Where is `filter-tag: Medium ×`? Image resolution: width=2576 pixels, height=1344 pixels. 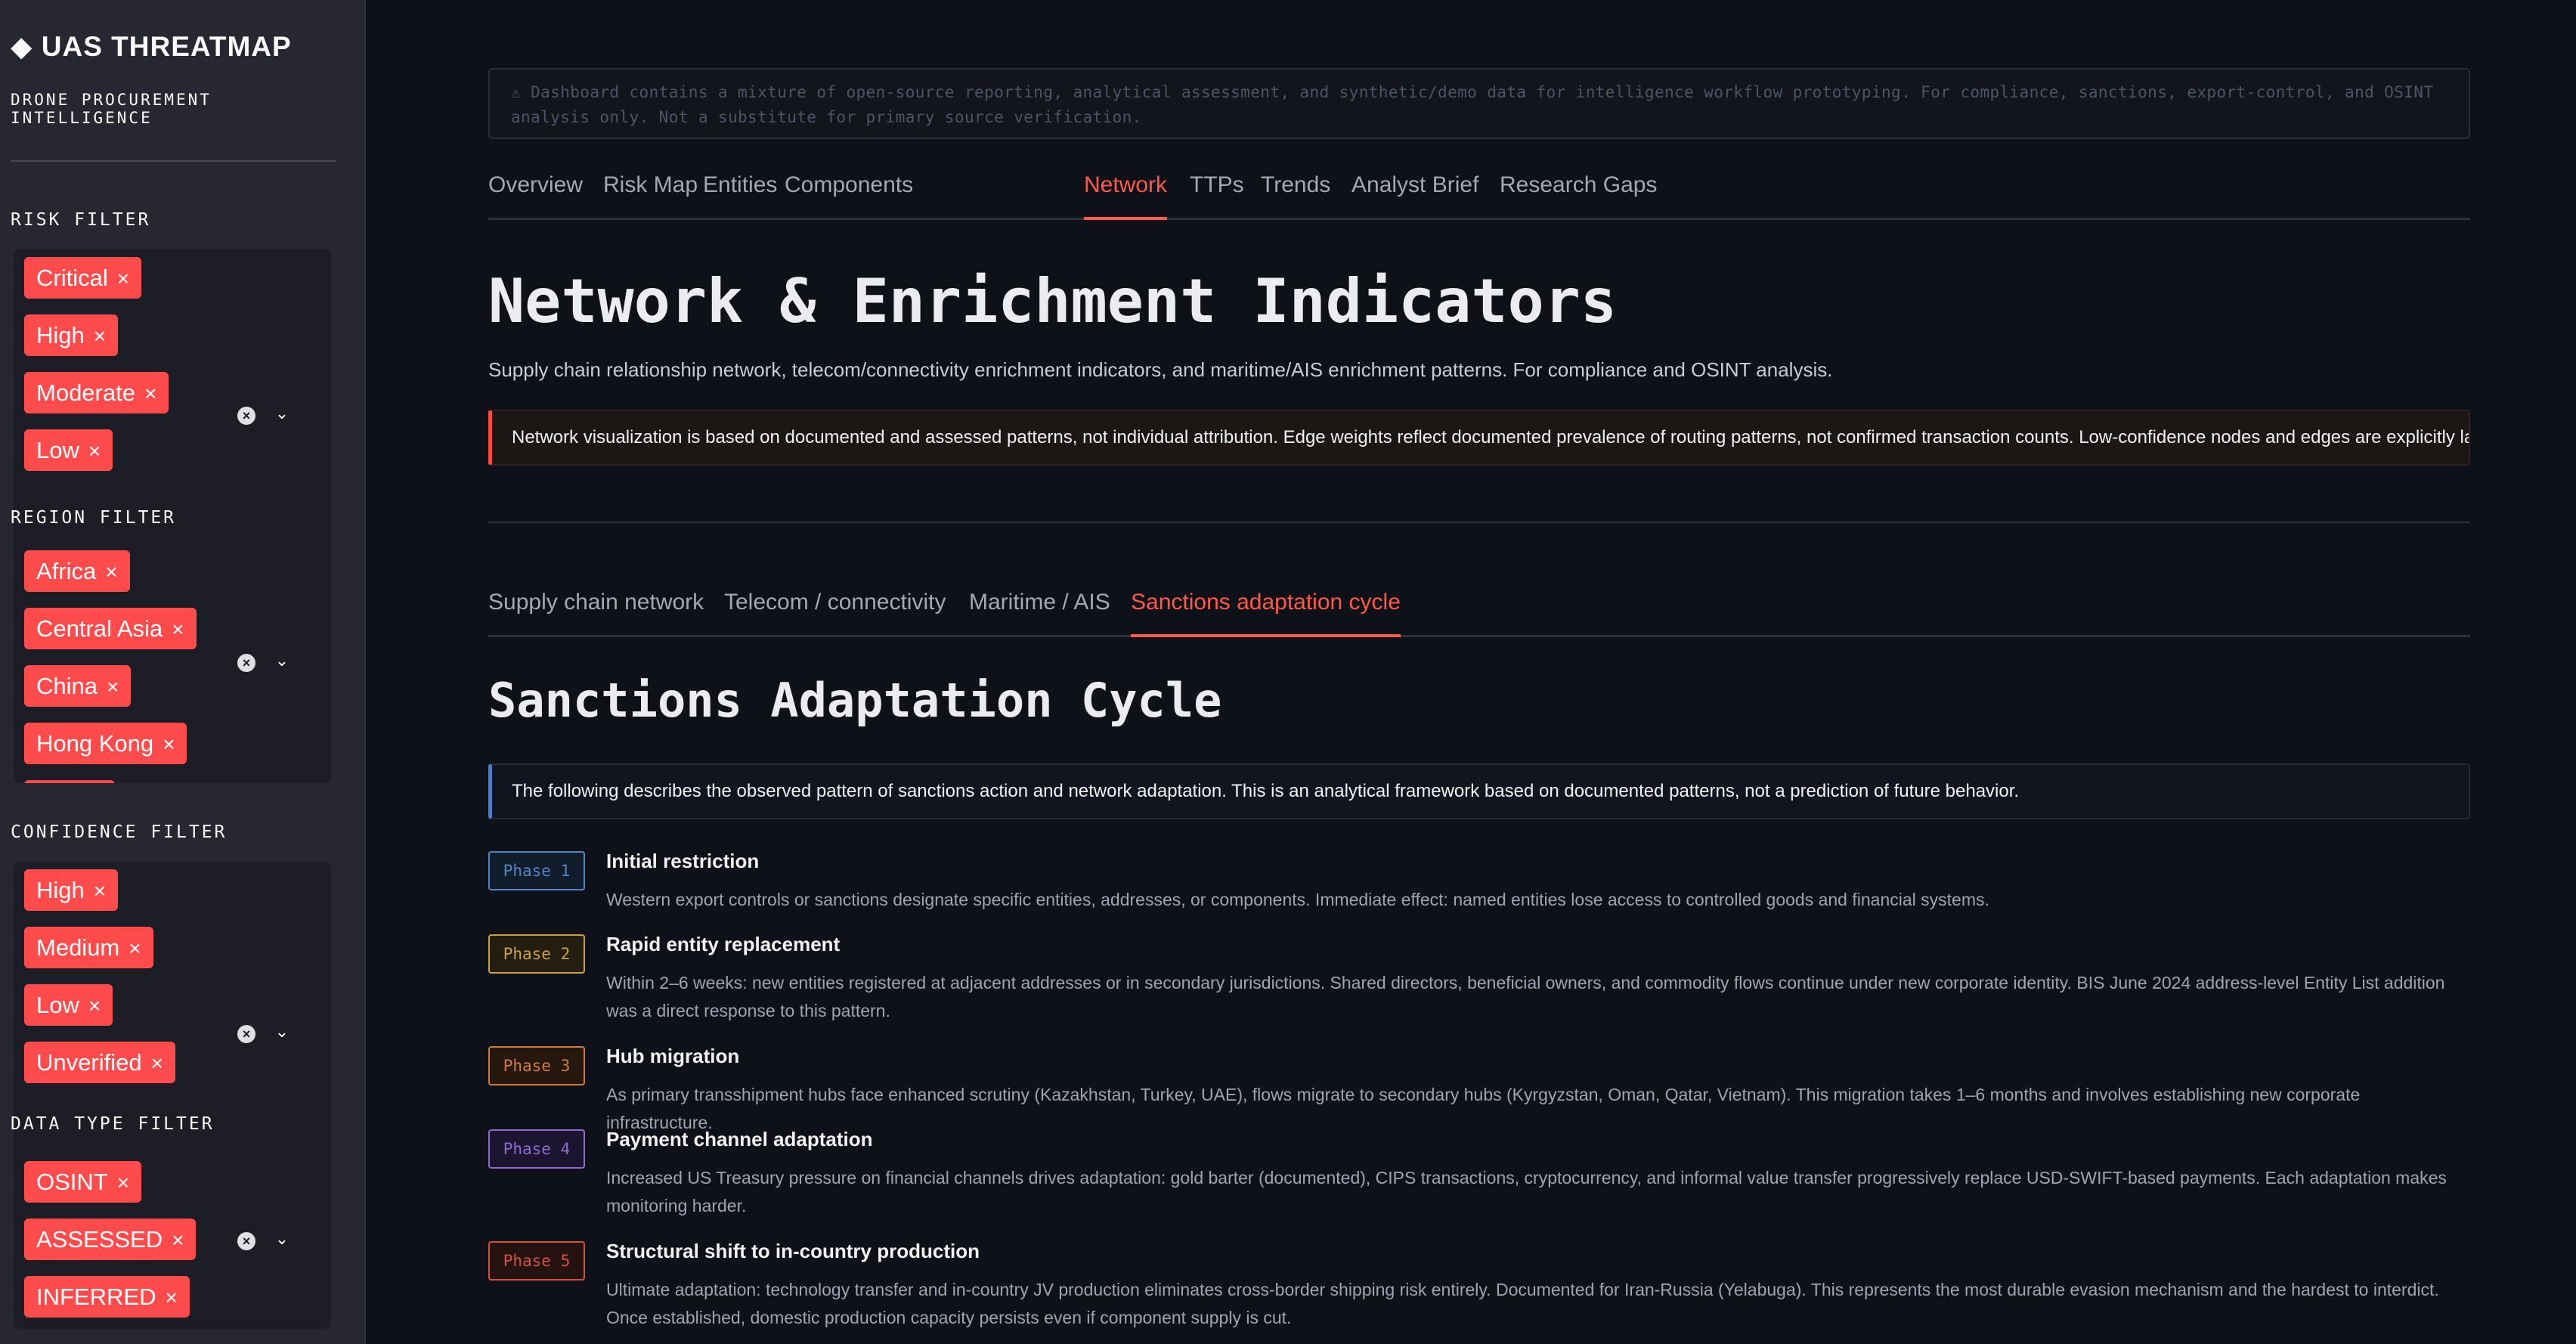
filter-tag: Medium × is located at coordinates (88, 947).